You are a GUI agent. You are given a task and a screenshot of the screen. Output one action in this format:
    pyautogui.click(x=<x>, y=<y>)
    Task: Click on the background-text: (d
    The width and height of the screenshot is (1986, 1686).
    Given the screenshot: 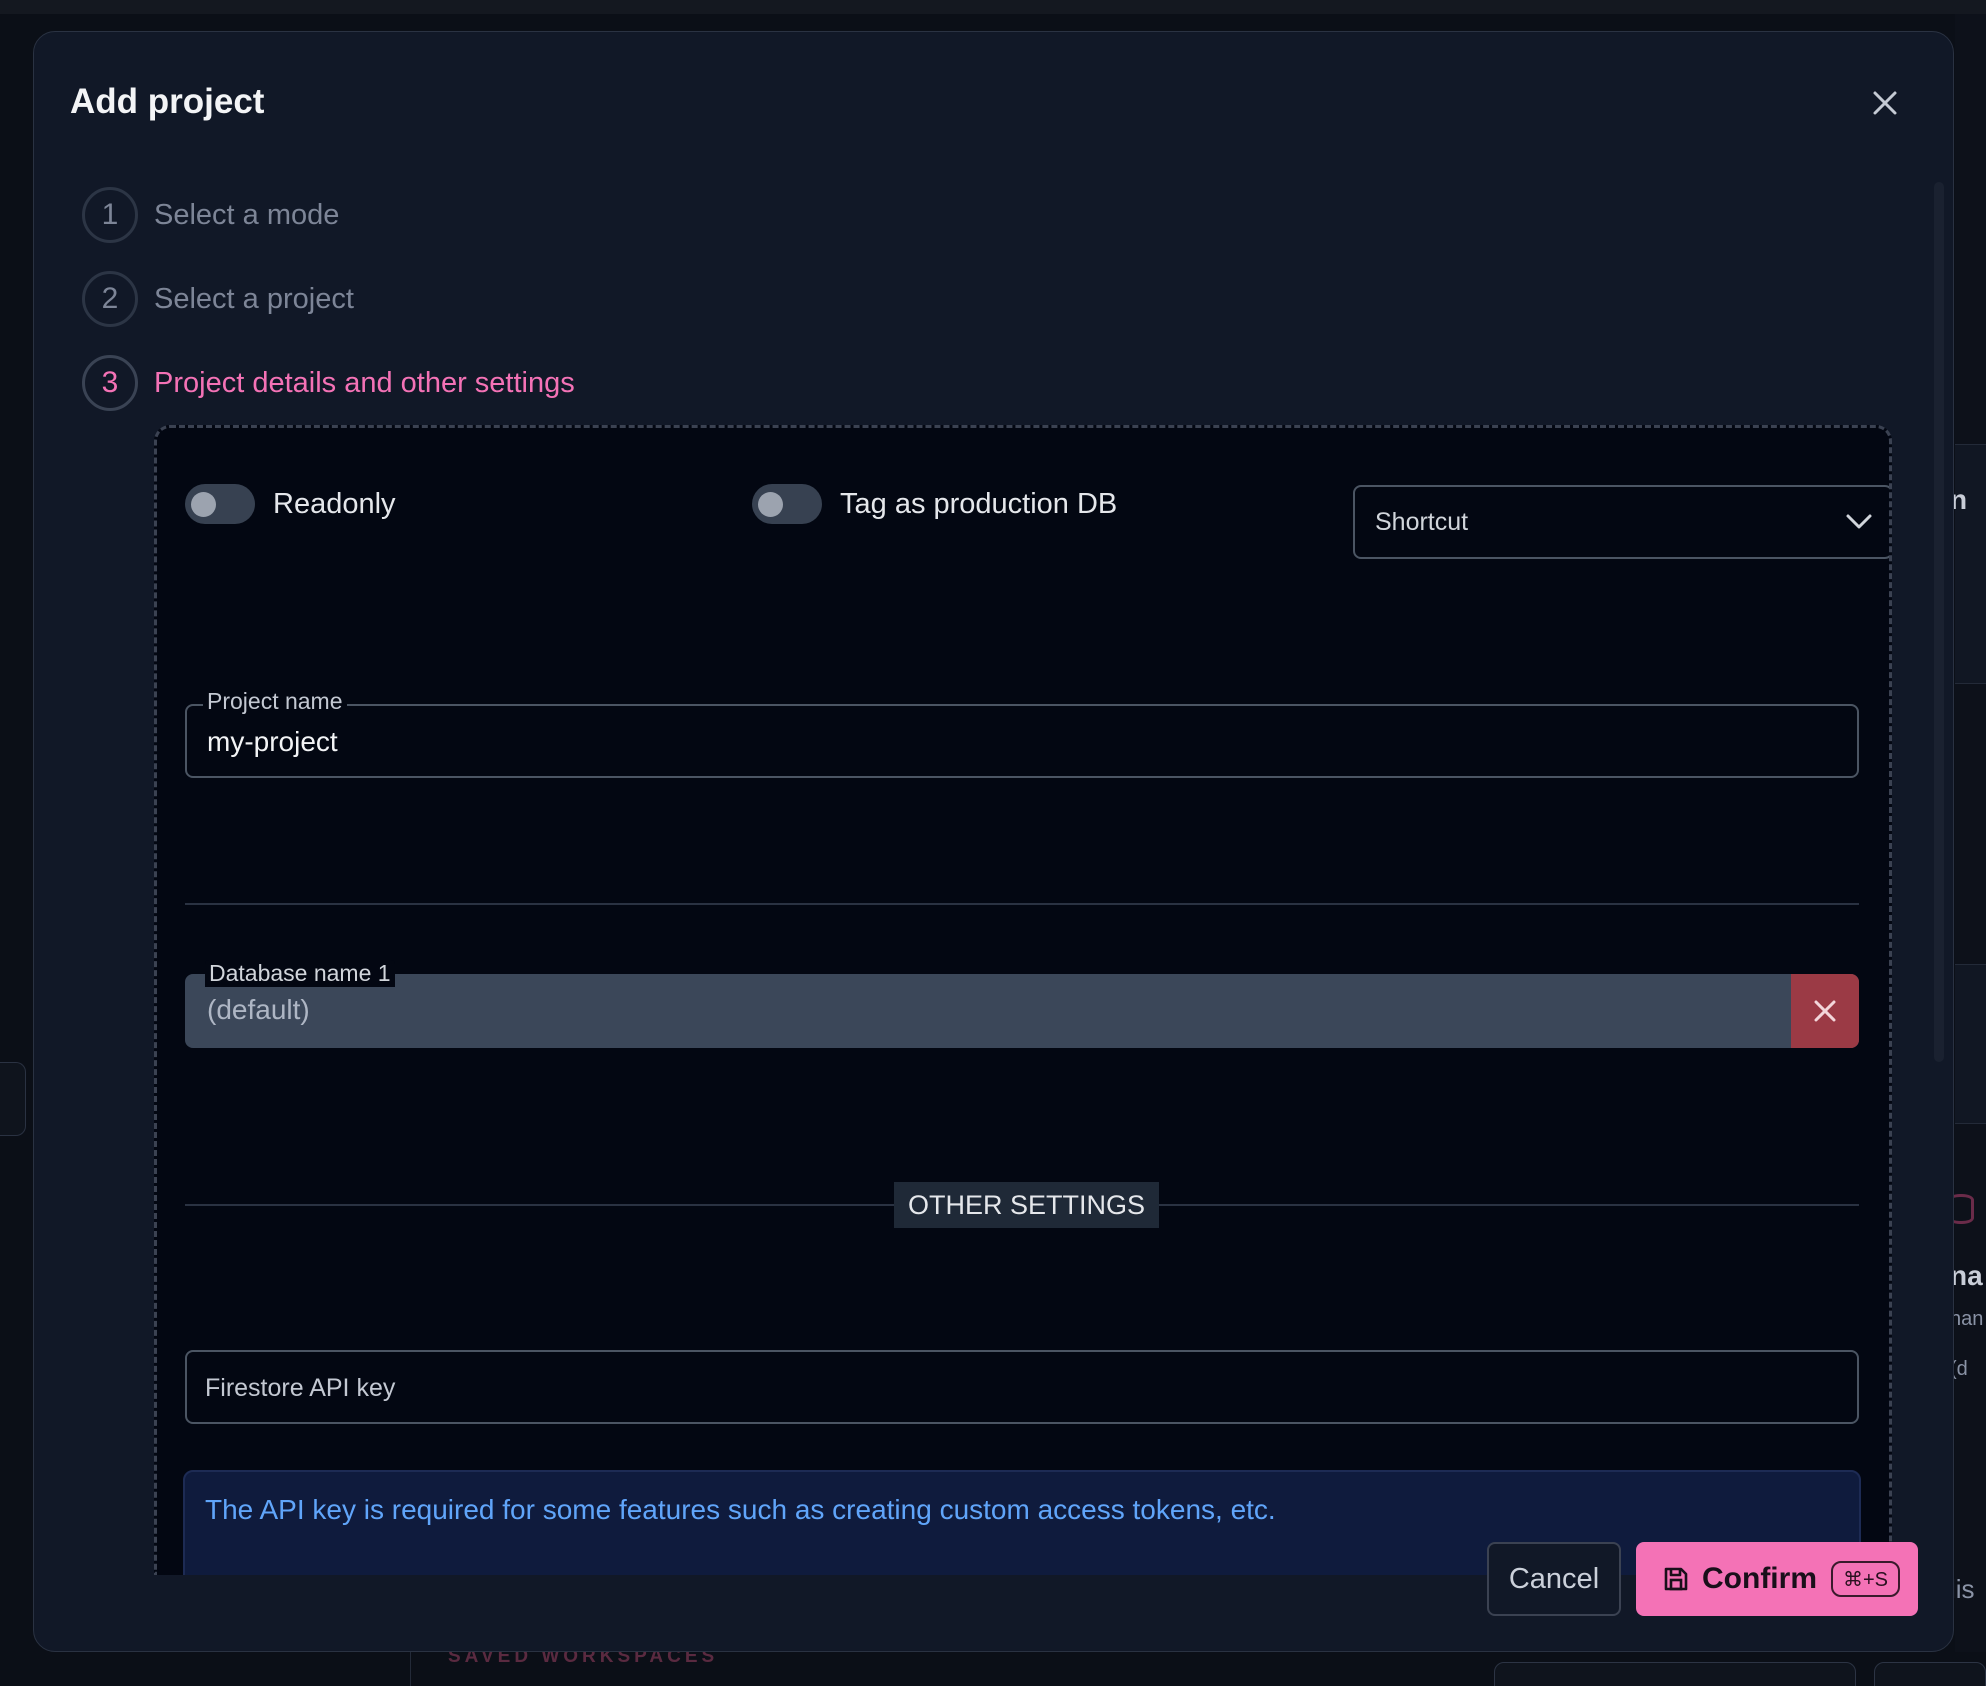 What is the action you would take?
    pyautogui.click(x=1959, y=1369)
    